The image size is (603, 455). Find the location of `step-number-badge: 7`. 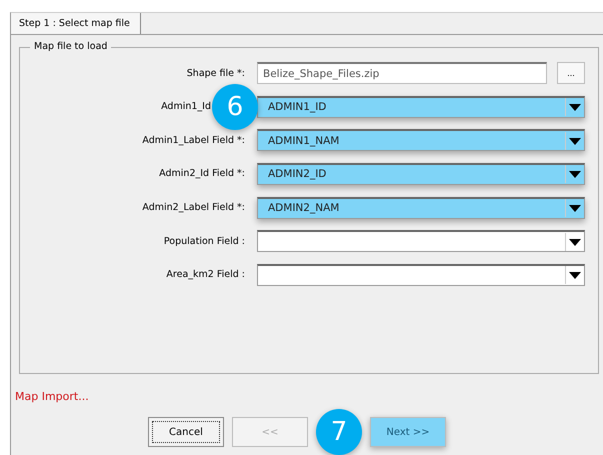

step-number-badge: 7 is located at coordinates (339, 432).